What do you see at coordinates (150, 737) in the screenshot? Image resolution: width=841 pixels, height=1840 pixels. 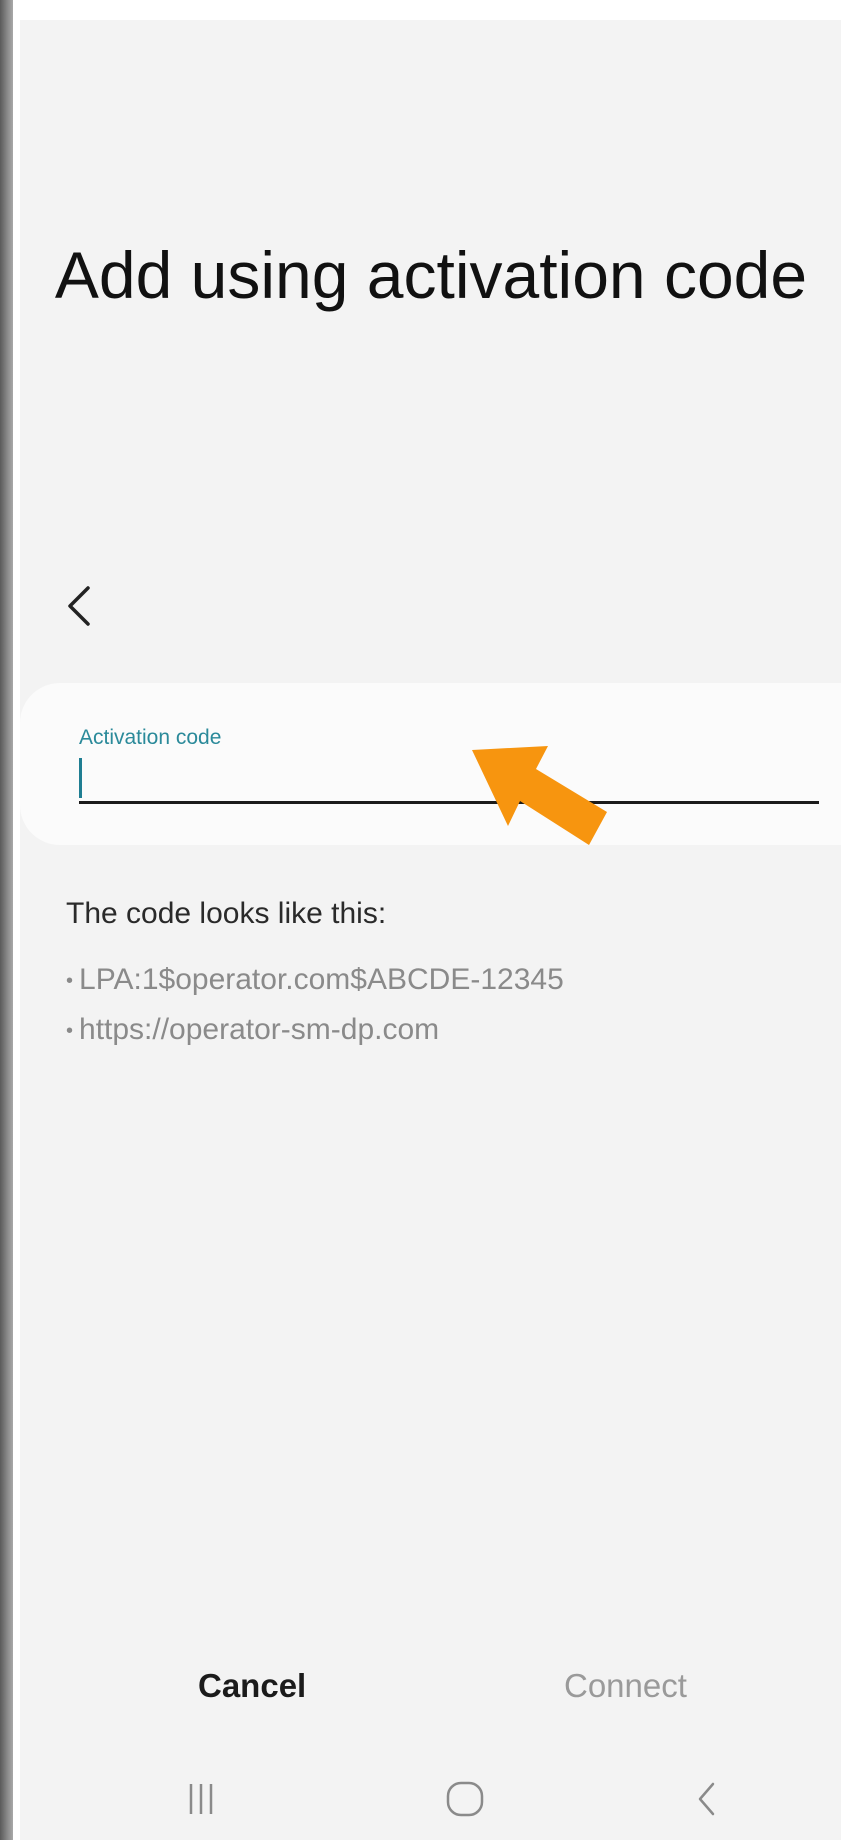 I see `activation-code-label: Activation code` at bounding box center [150, 737].